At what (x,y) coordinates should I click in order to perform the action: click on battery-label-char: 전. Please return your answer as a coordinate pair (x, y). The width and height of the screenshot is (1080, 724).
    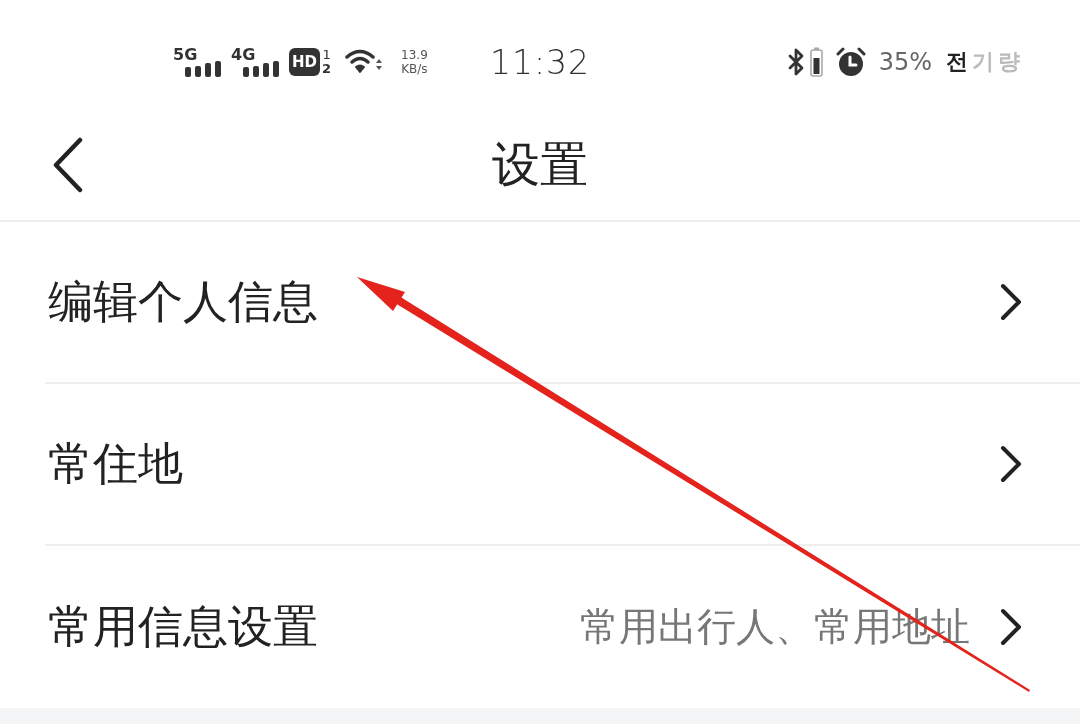
    Looking at the image, I should click on (957, 62).